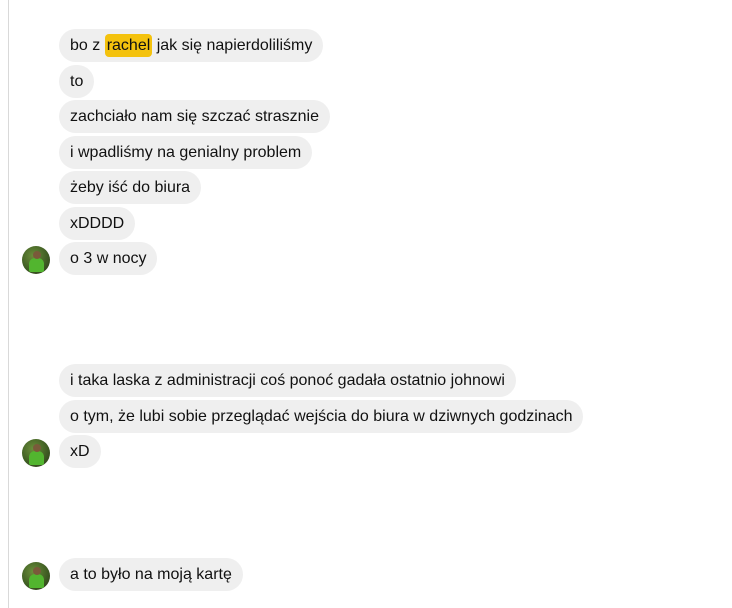  Describe the element at coordinates (128, 45) in the screenshot. I see `search-highlight: rachel` at that location.